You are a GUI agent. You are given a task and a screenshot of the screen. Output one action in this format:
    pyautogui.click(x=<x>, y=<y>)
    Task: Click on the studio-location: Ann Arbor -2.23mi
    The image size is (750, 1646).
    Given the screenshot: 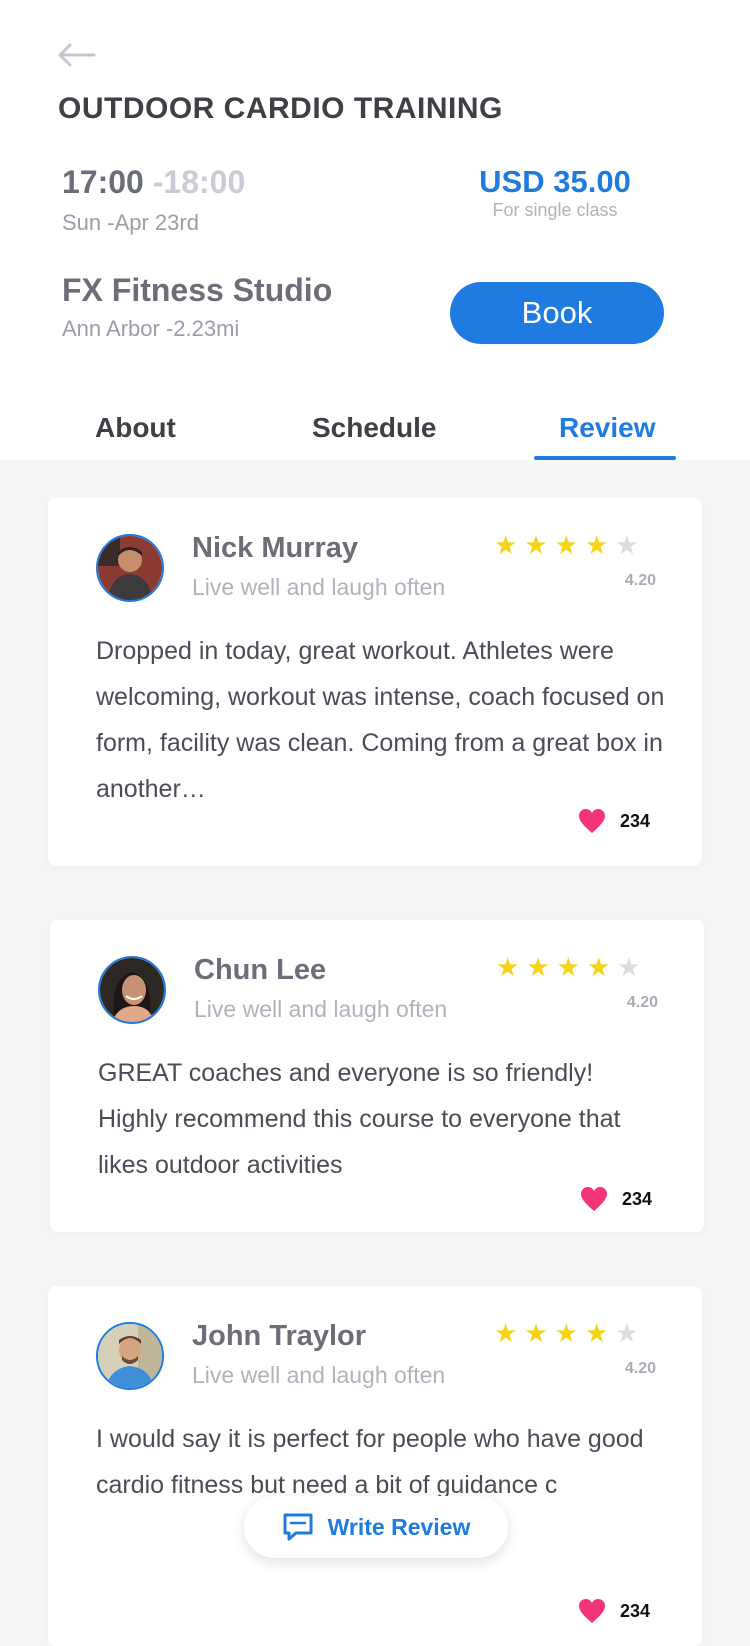 What is the action you would take?
    pyautogui.click(x=151, y=328)
    